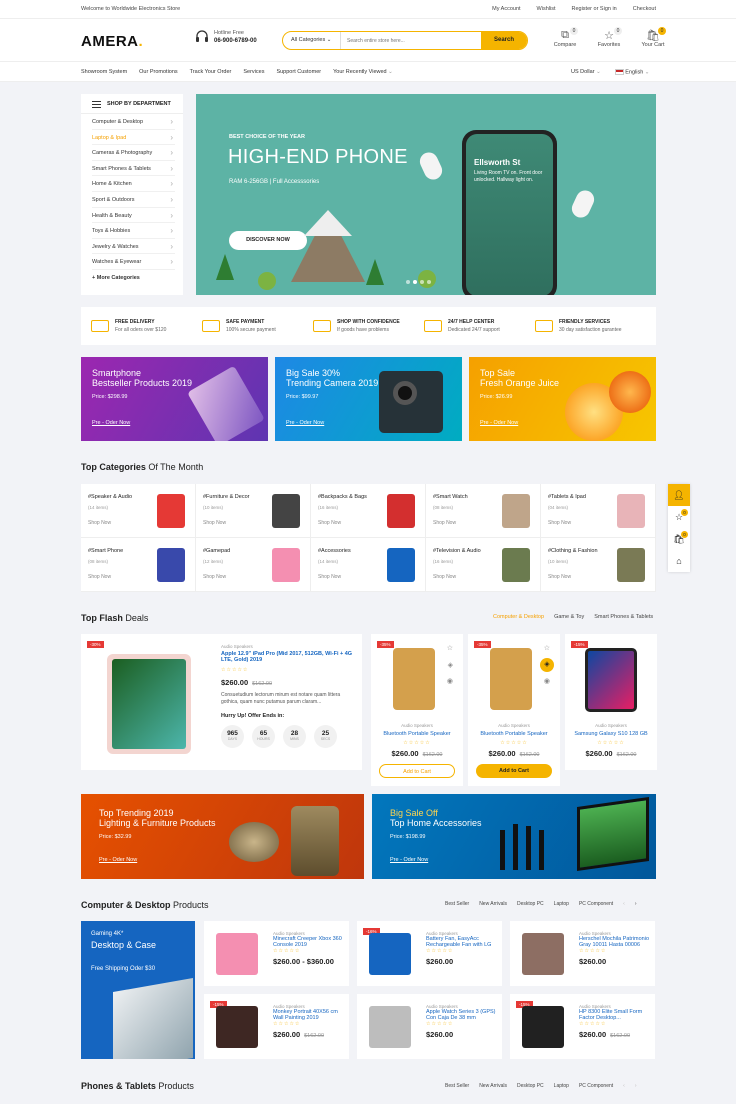  What do you see at coordinates (644, 9) in the screenshot?
I see `checkout-link: Checkout` at bounding box center [644, 9].